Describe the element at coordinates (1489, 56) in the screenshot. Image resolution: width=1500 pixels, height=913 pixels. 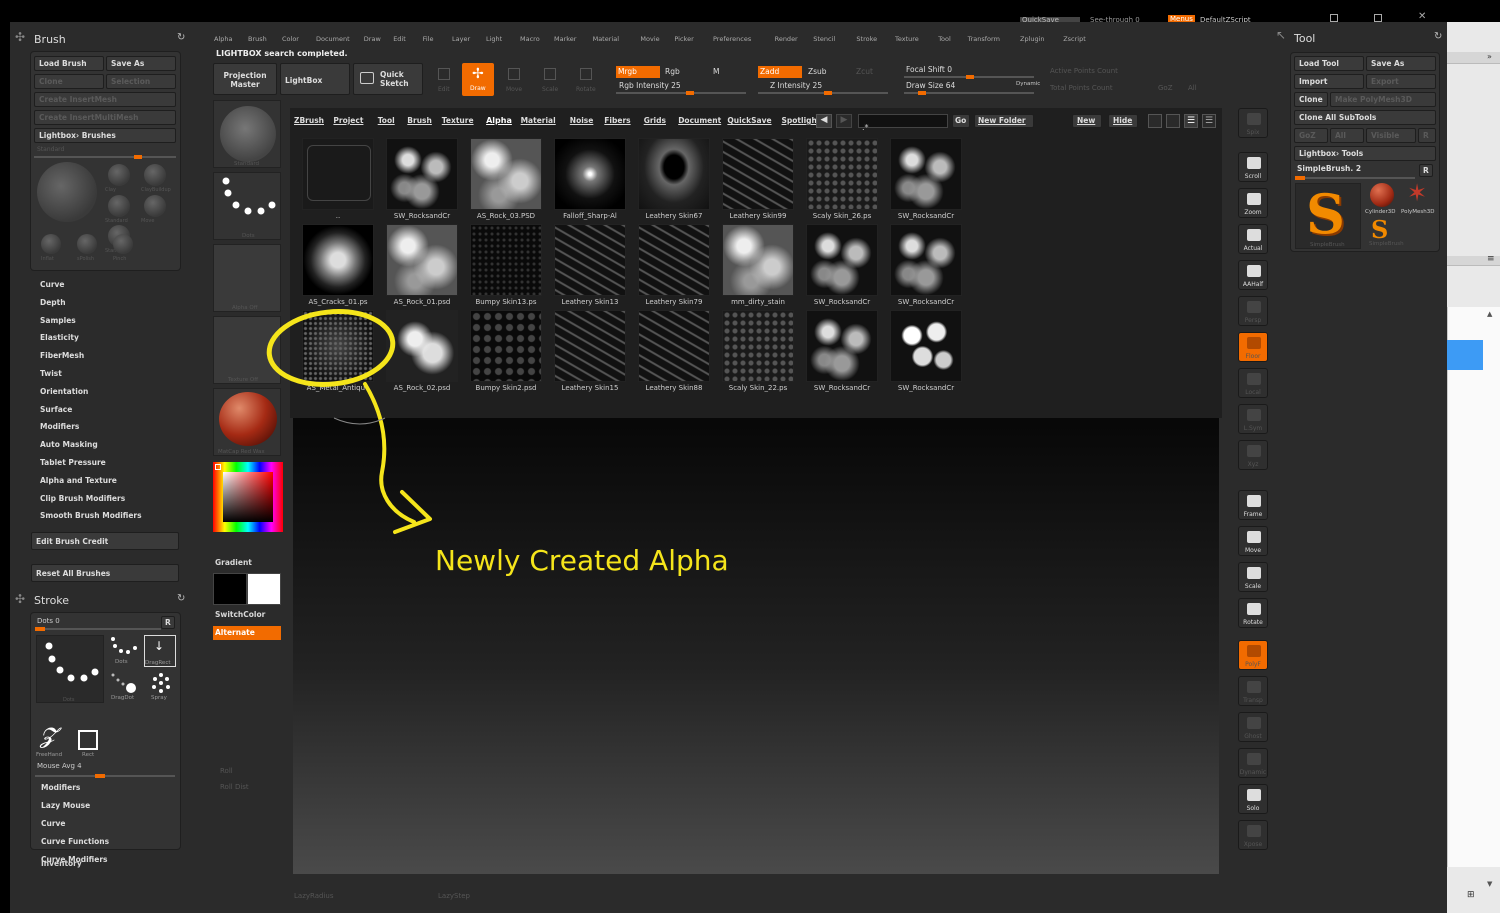
I see `expand-arrows-icon: »` at that location.